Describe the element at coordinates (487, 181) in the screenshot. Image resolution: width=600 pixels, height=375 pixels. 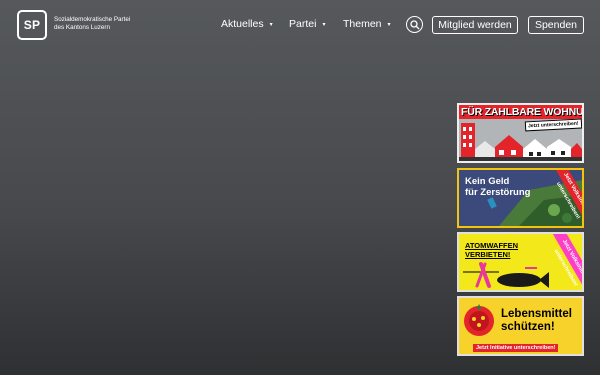
I see `banner-line-1: Kein Geld` at that location.